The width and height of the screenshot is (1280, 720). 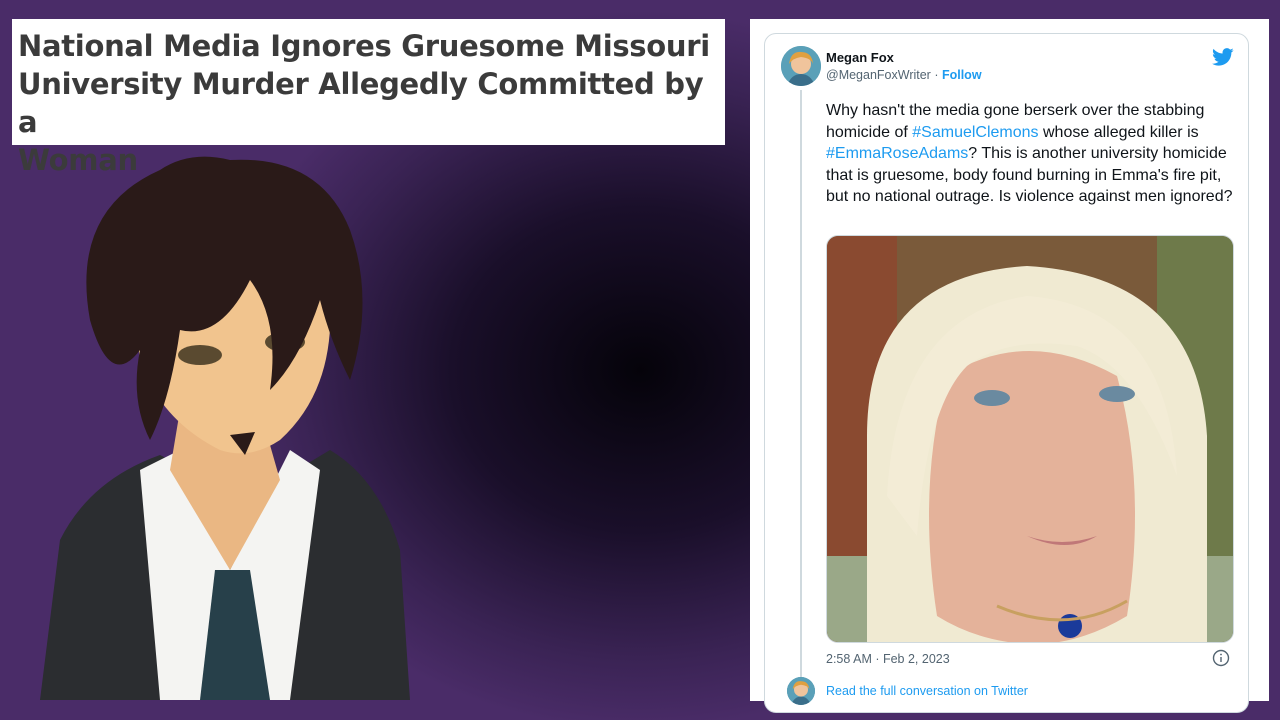 What do you see at coordinates (878, 75) in the screenshot?
I see `author-handle: @MeganFoxWriter` at bounding box center [878, 75].